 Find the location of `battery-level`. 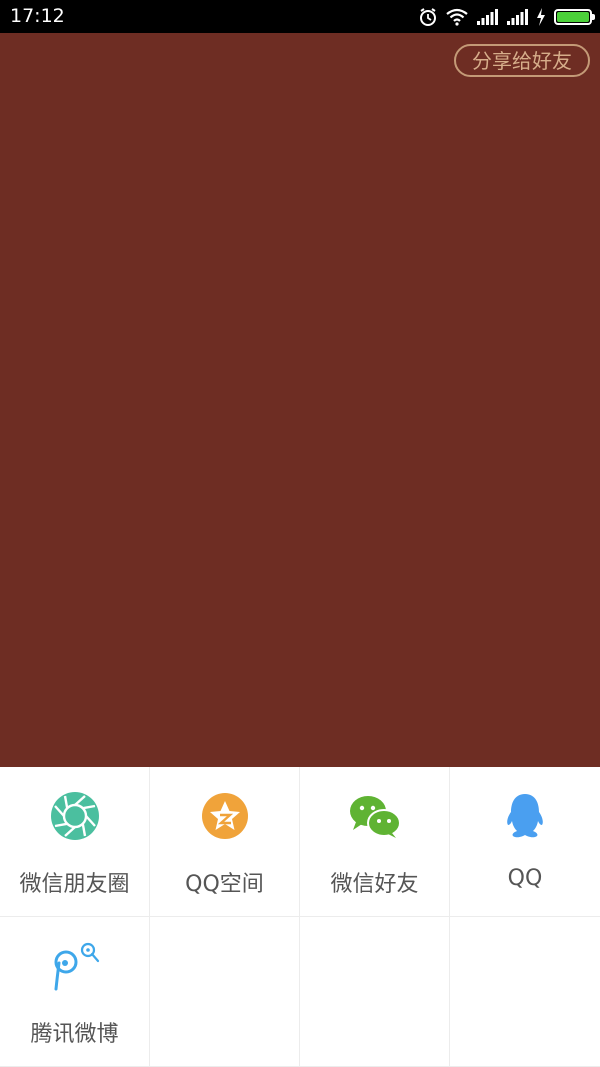

battery-level is located at coordinates (573, 17).